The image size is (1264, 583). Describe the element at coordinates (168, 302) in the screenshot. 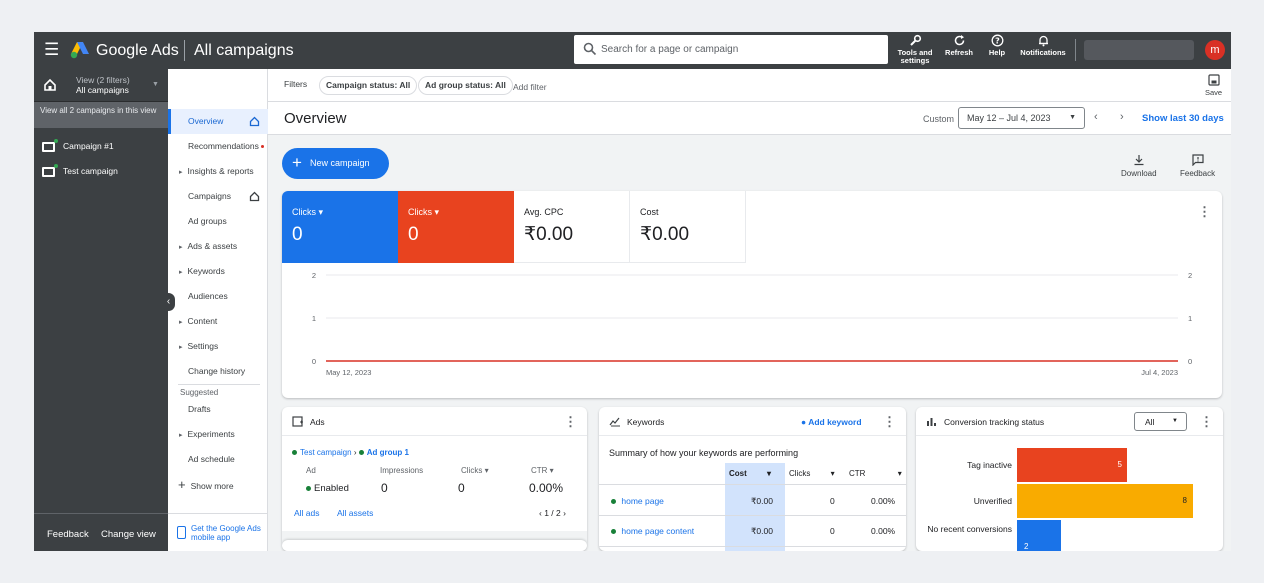

I see `collapse-menu-button: ‹` at that location.